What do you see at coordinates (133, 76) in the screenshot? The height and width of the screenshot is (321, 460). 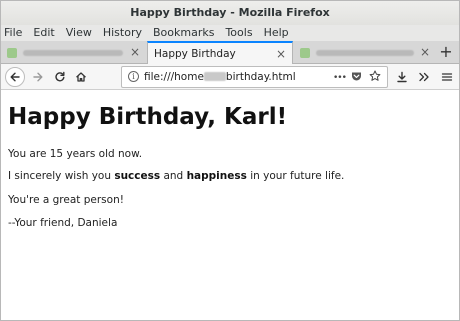 I see `info-icon: i` at bounding box center [133, 76].